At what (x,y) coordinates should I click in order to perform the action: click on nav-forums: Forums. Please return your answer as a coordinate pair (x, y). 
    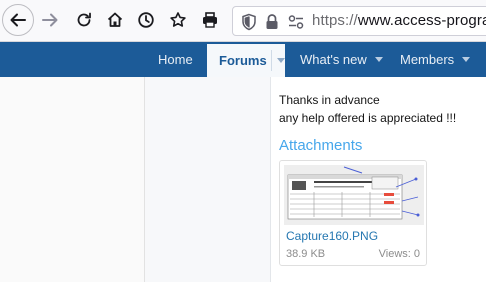
    Looking at the image, I should click on (246, 60).